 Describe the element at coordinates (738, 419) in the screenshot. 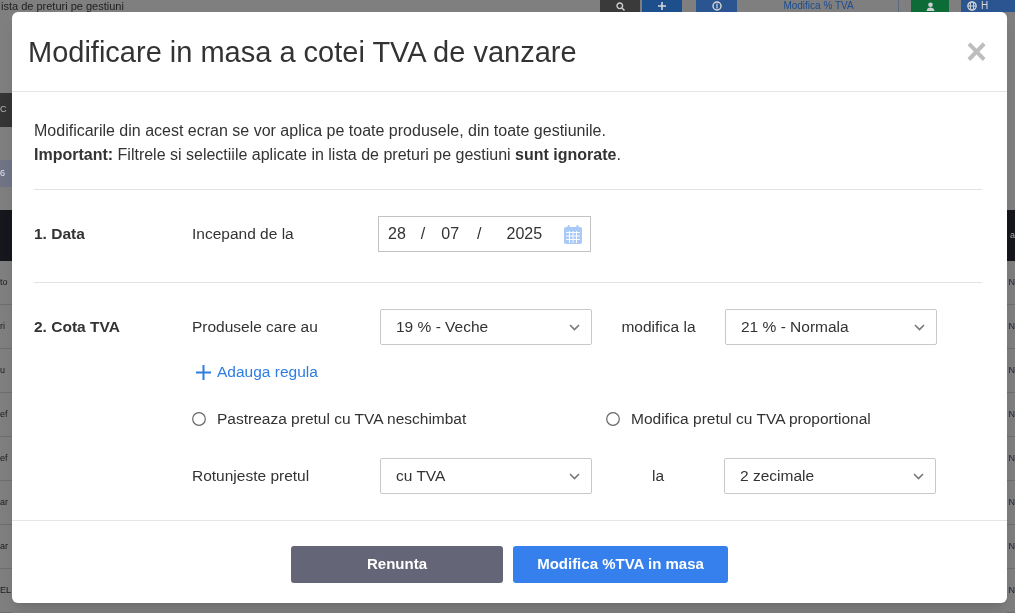

I see `radio-option: Modifica pretul cu TVA proportional` at that location.